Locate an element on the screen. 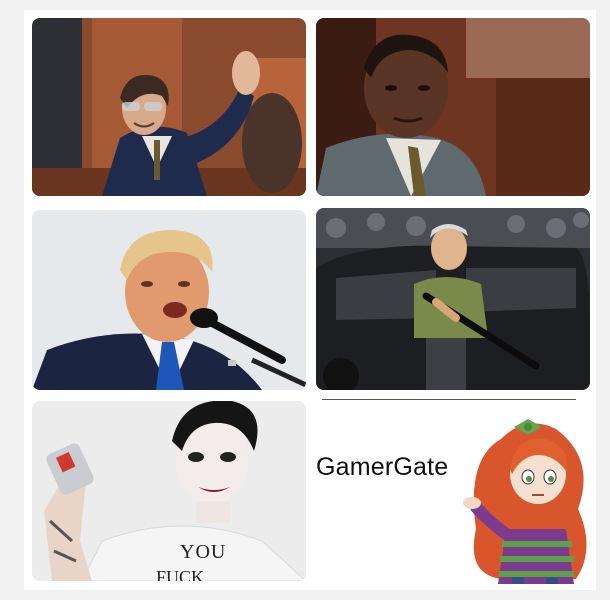  courtroom-wave-illustration is located at coordinates (169, 107).